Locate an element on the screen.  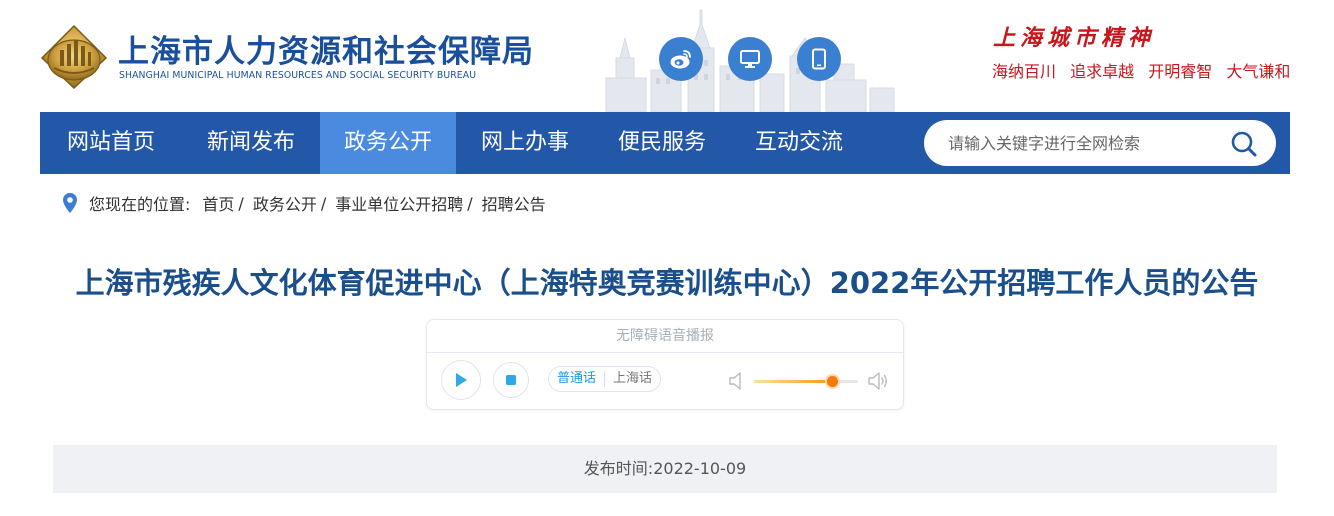
bureau-emblem-logo is located at coordinates (74, 57).